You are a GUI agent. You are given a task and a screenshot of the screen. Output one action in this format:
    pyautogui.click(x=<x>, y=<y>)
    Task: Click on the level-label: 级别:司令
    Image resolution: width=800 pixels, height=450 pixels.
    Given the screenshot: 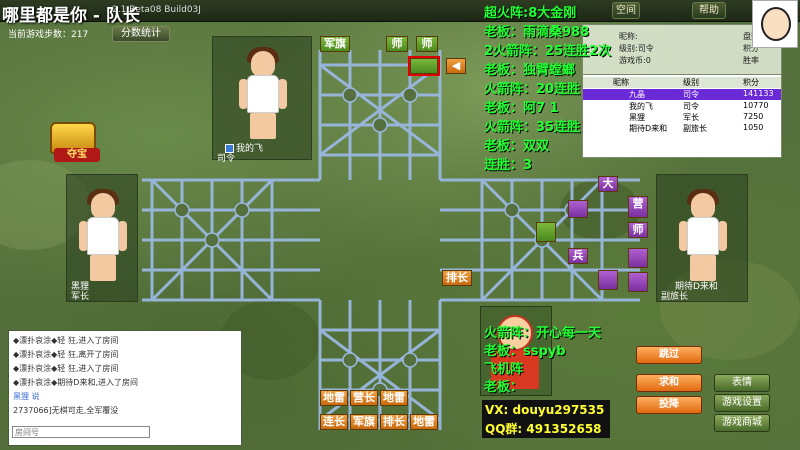 What is the action you would take?
    pyautogui.click(x=636, y=48)
    